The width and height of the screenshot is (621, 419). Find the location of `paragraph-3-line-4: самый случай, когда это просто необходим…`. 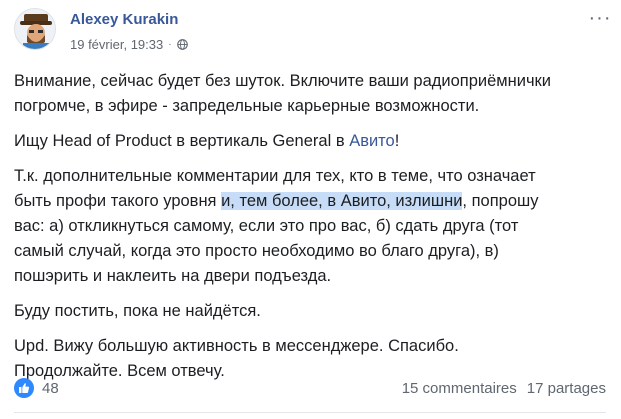

paragraph-3-line-4: самый случай, когда это просто необходим… is located at coordinates (256, 251).